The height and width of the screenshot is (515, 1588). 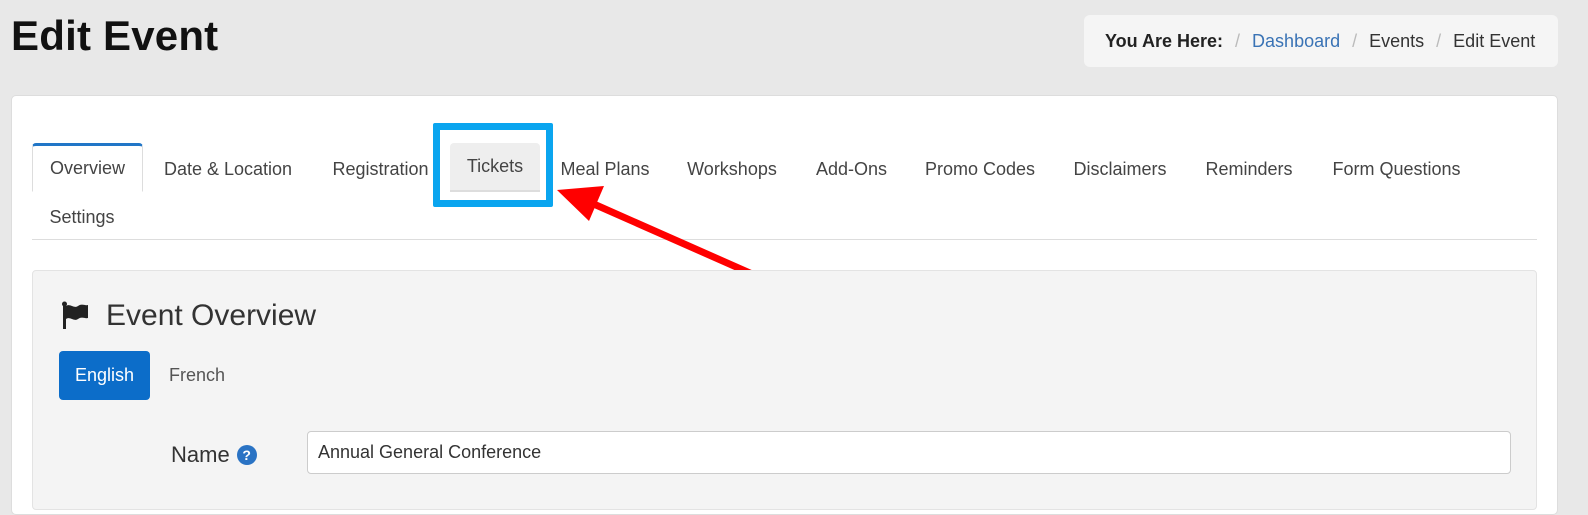 What do you see at coordinates (909, 452) in the screenshot?
I see `name-input` at bounding box center [909, 452].